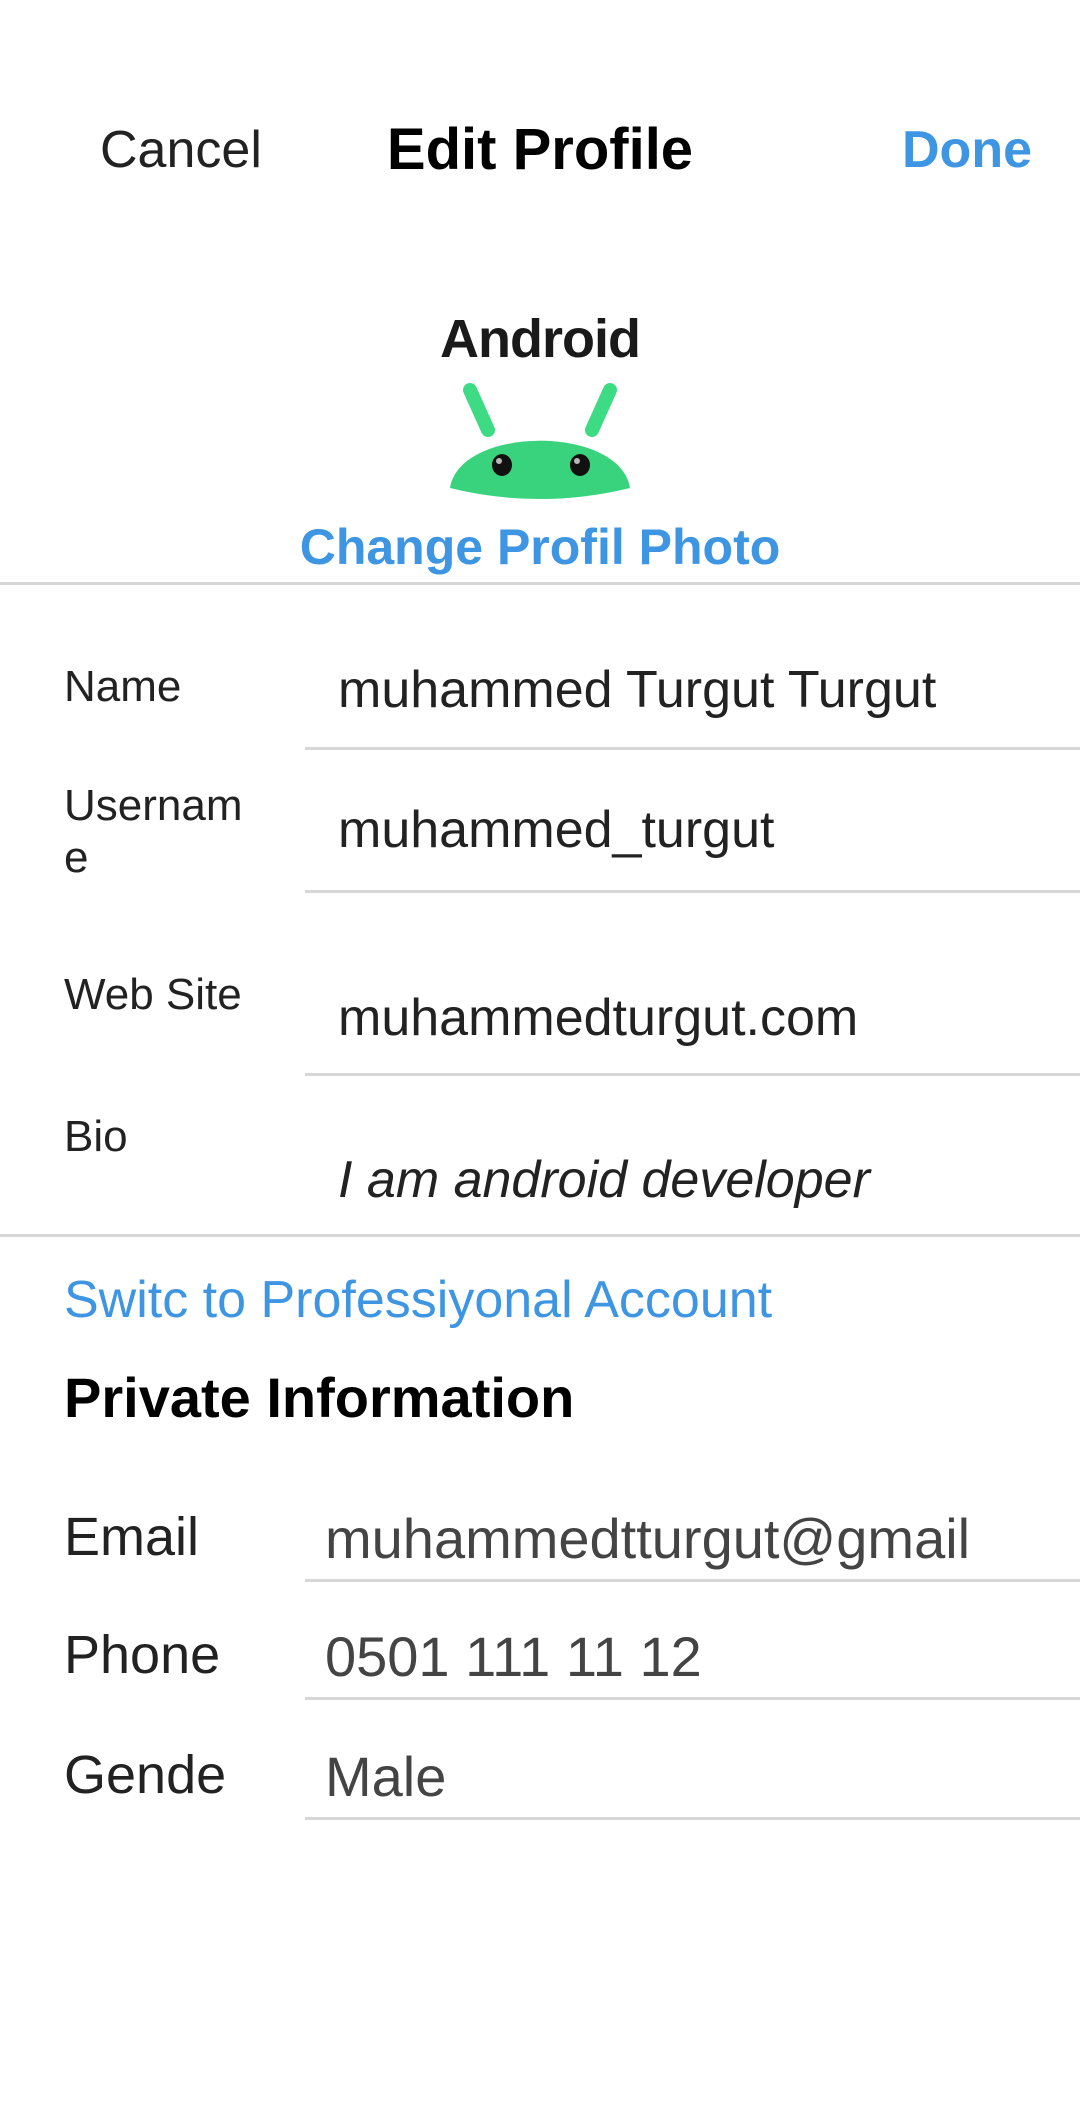  I want to click on phone-label: Phone, so click(142, 1655).